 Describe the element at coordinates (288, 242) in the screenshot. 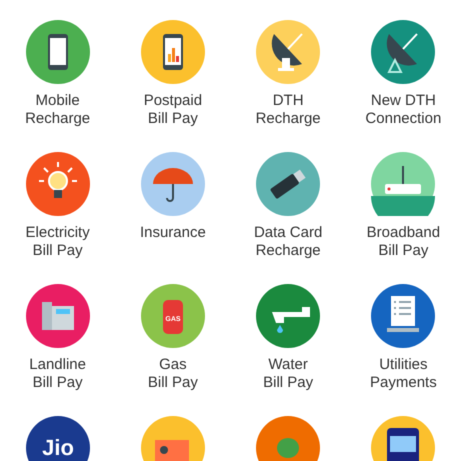

I see `service-label: Data Card Recharge` at that location.